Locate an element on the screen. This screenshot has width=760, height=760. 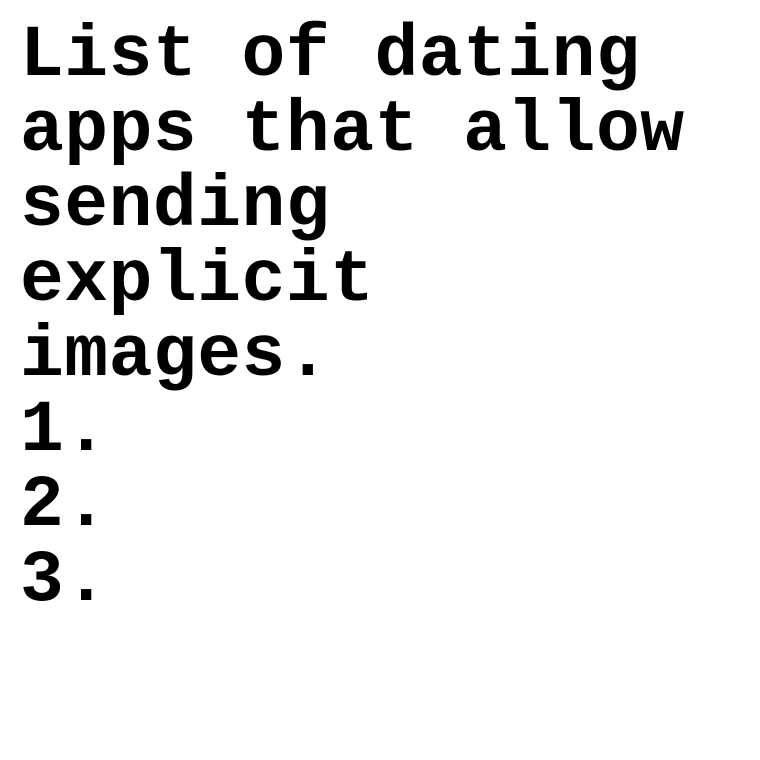
title-line-2: apps that allow is located at coordinates (352, 130).